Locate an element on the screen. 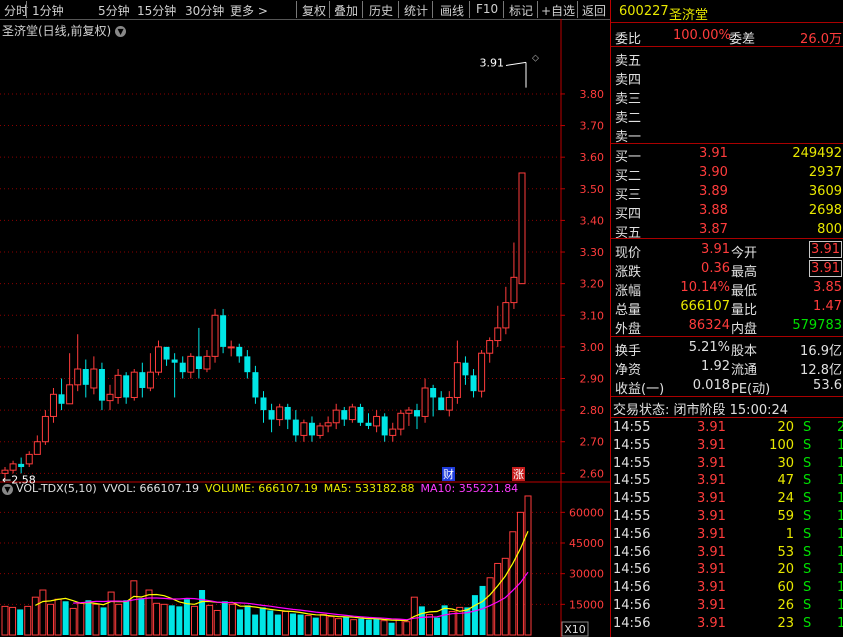 The height and width of the screenshot is (637, 843). ask-level-row: 卖二 is located at coordinates (727, 116).